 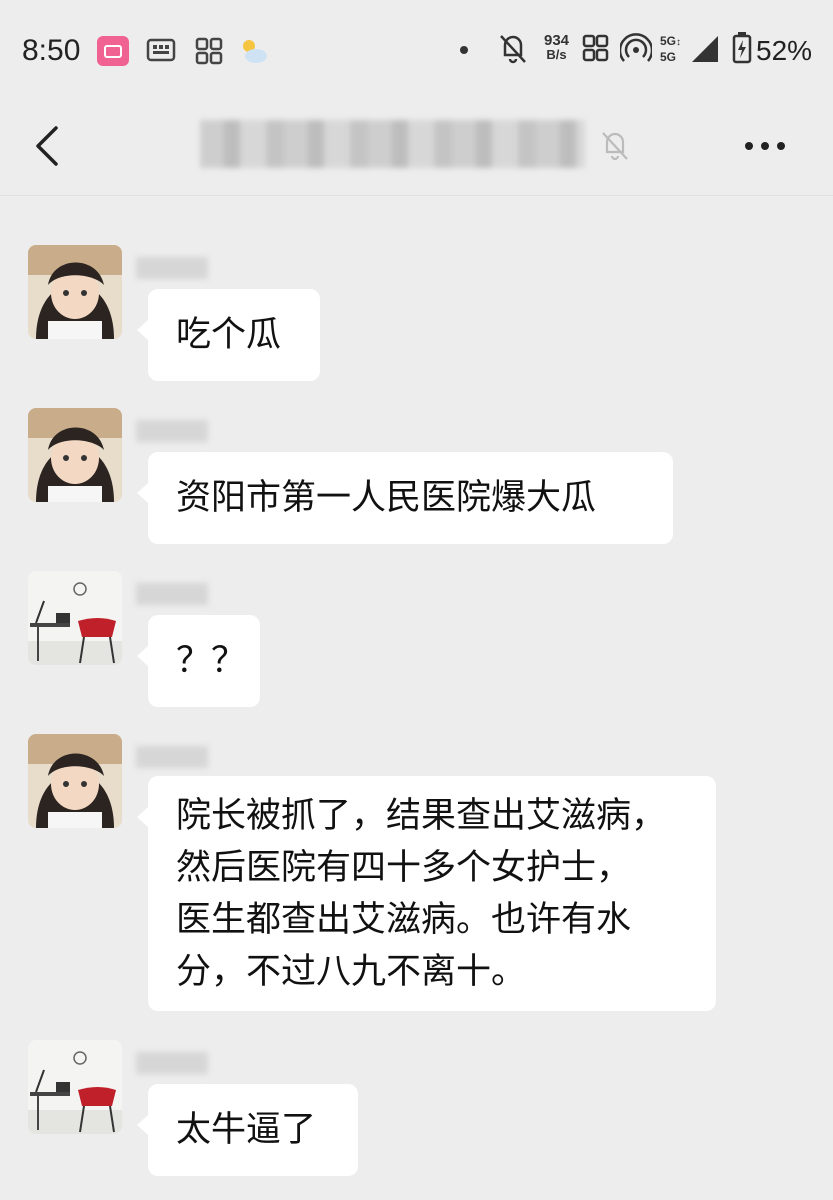 What do you see at coordinates (247, 1130) in the screenshot?
I see `message-bubble: 太牛逼了` at bounding box center [247, 1130].